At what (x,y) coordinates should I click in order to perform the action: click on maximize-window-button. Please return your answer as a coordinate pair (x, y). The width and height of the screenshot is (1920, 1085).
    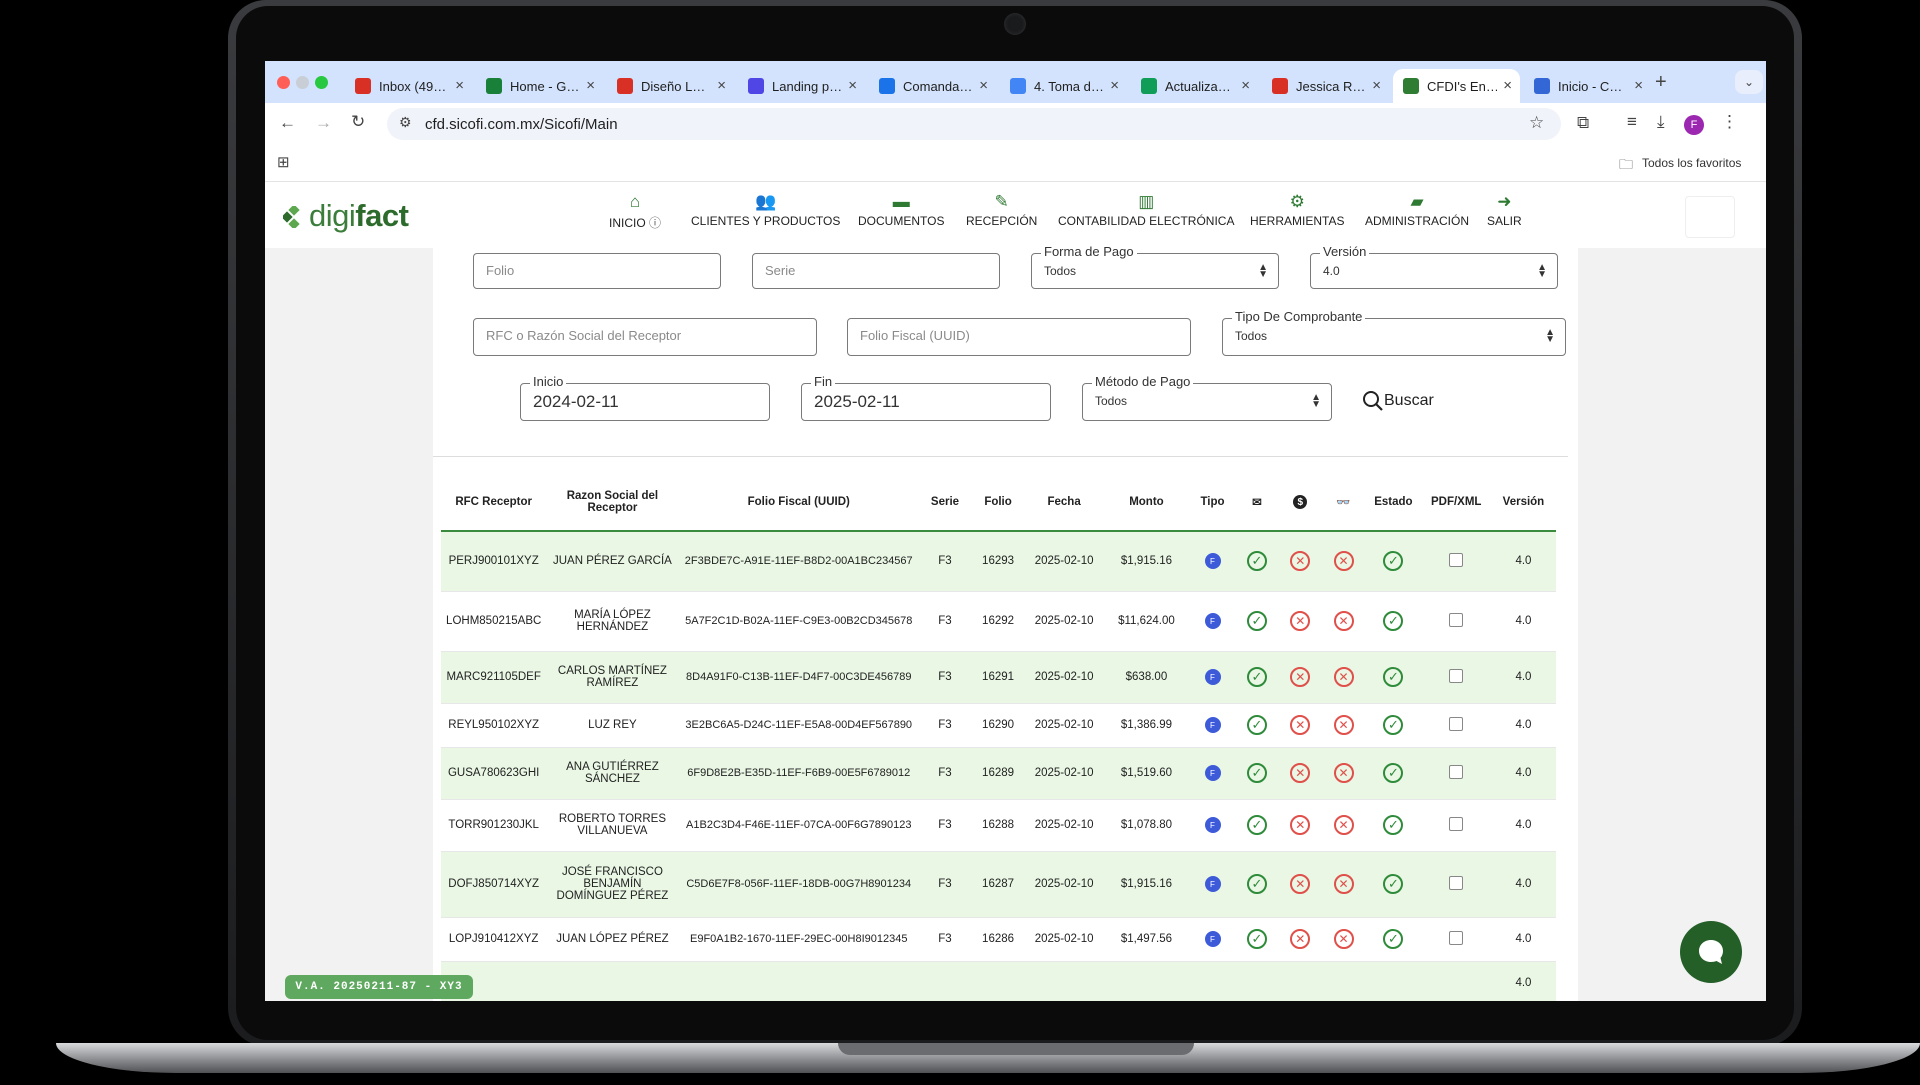
    Looking at the image, I should click on (321, 82).